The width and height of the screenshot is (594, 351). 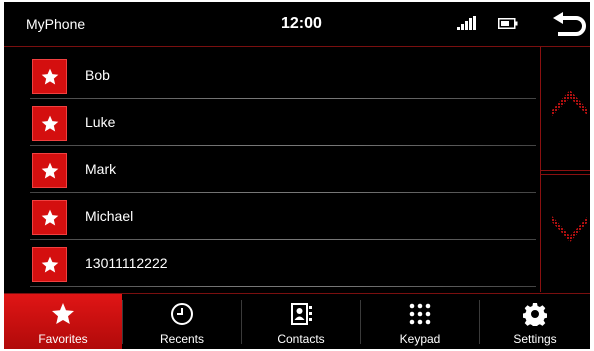 I want to click on keypad-icon, so click(x=420, y=314).